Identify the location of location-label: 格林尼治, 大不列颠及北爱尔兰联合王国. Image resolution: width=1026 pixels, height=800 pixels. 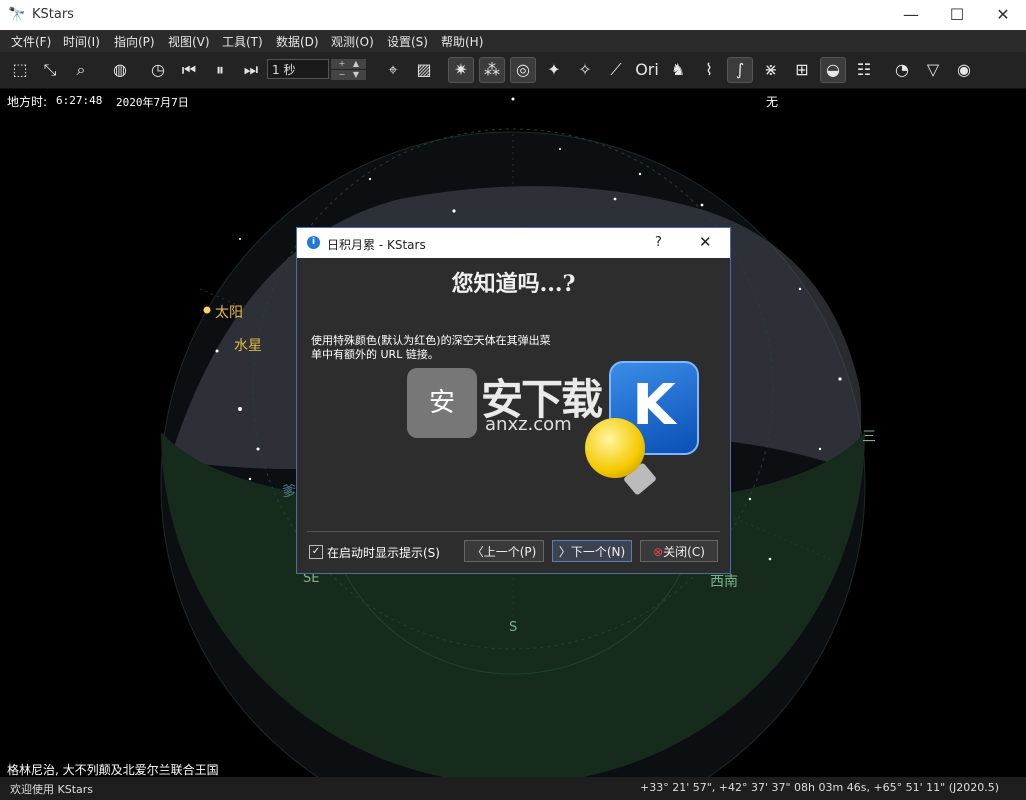
(113, 770).